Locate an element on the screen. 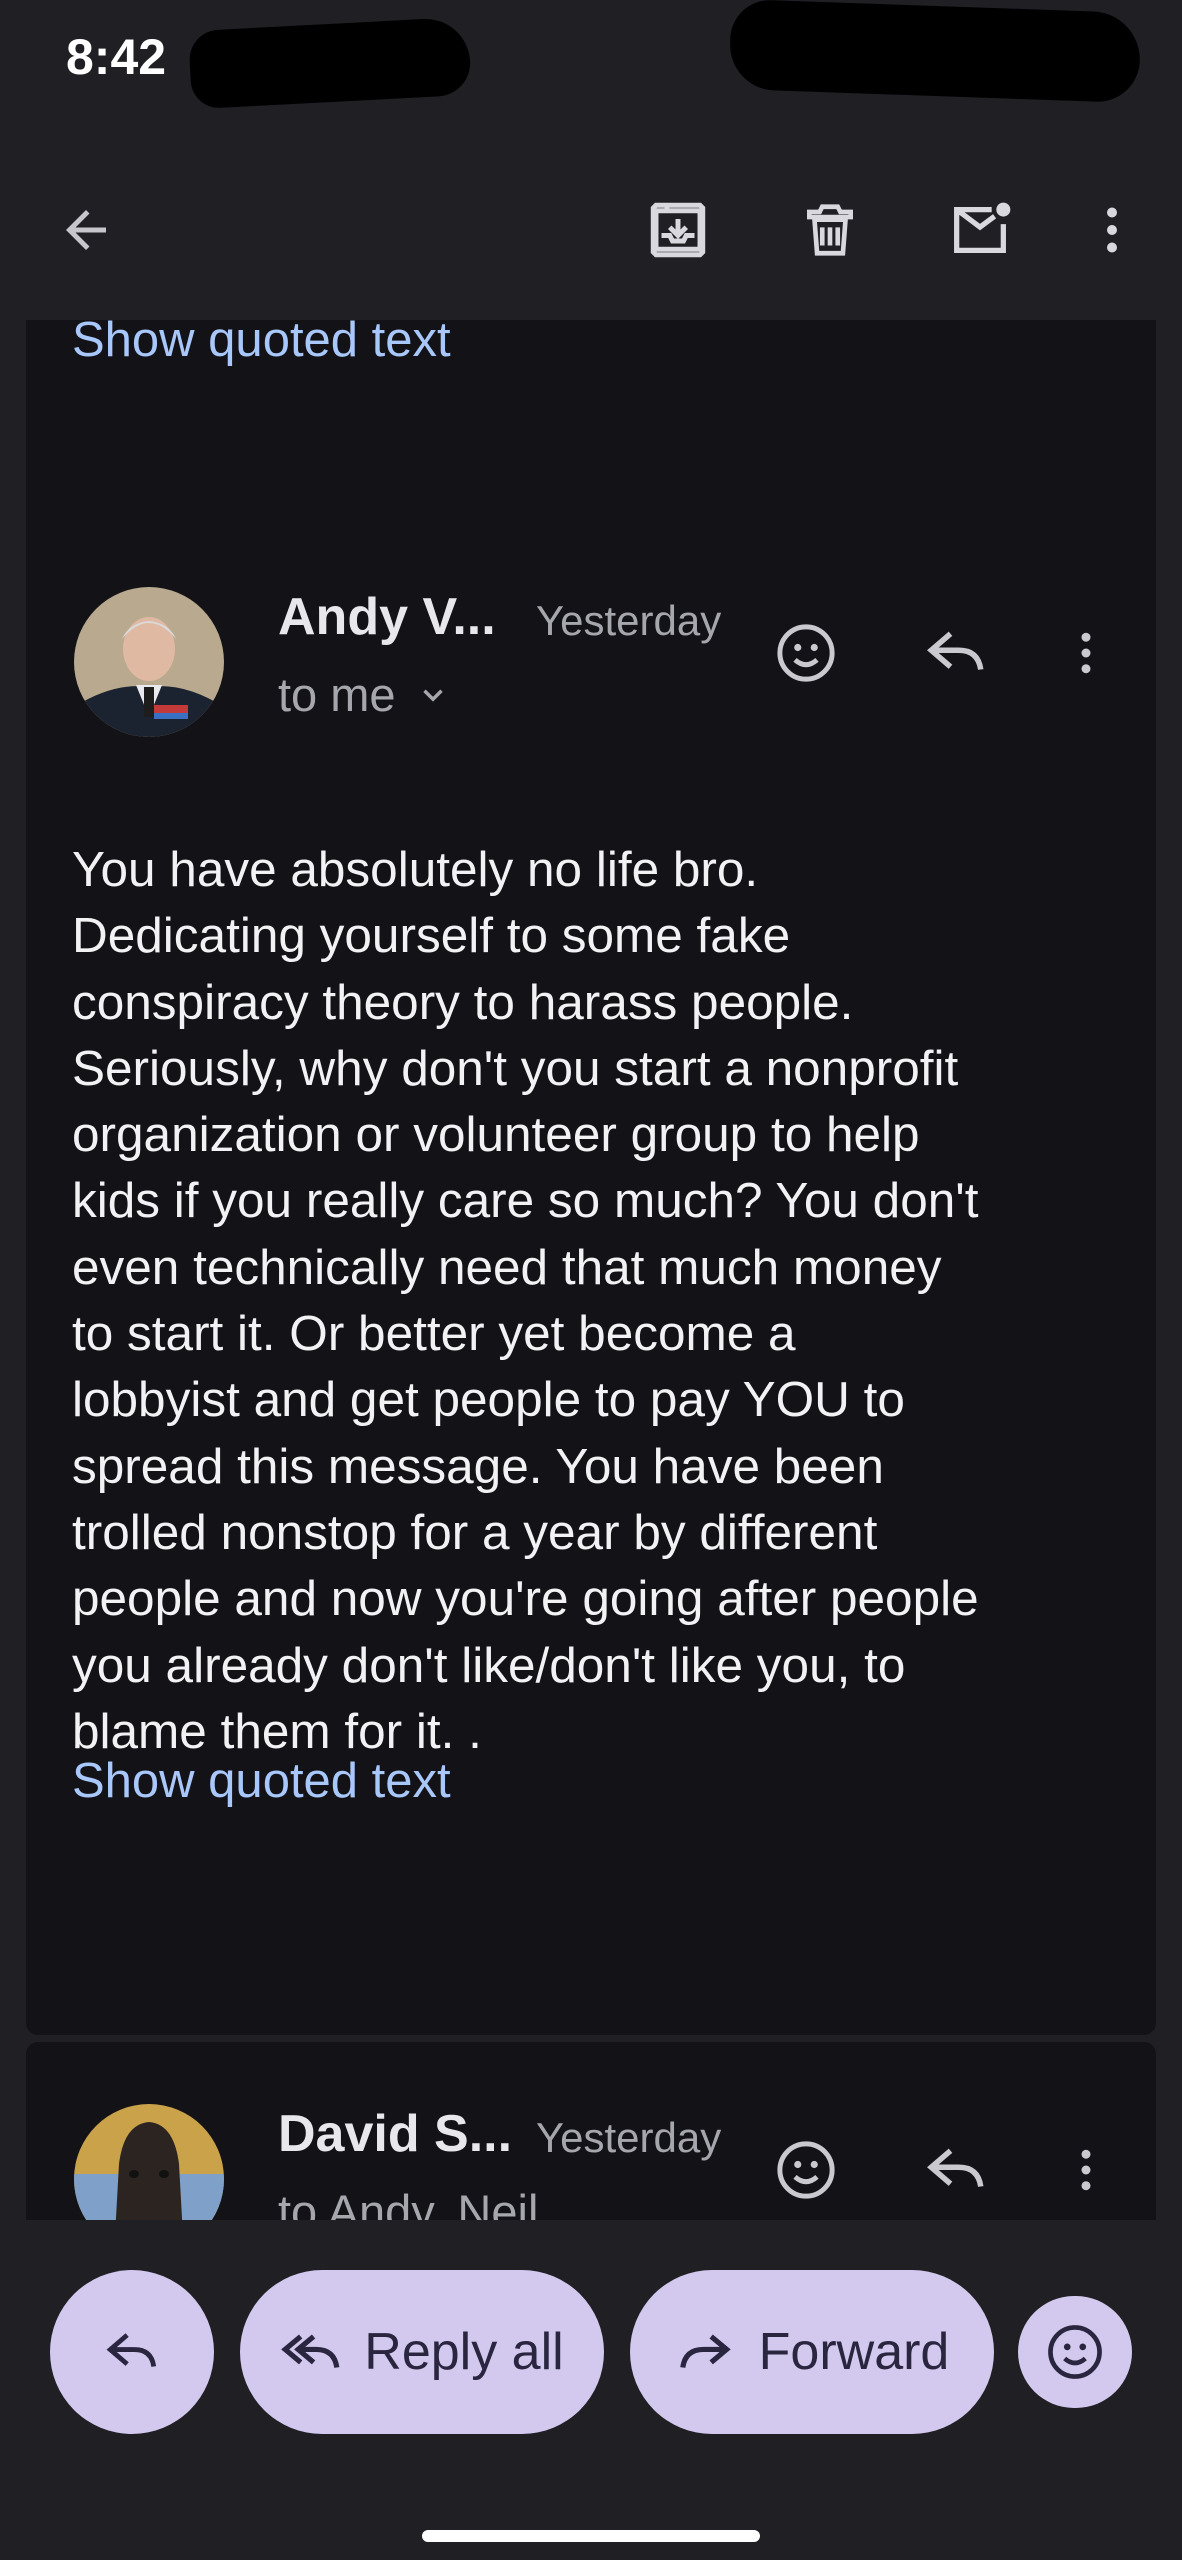 Image resolution: width=1182 pixels, height=2560 pixels. trash-icon is located at coordinates (830, 230).